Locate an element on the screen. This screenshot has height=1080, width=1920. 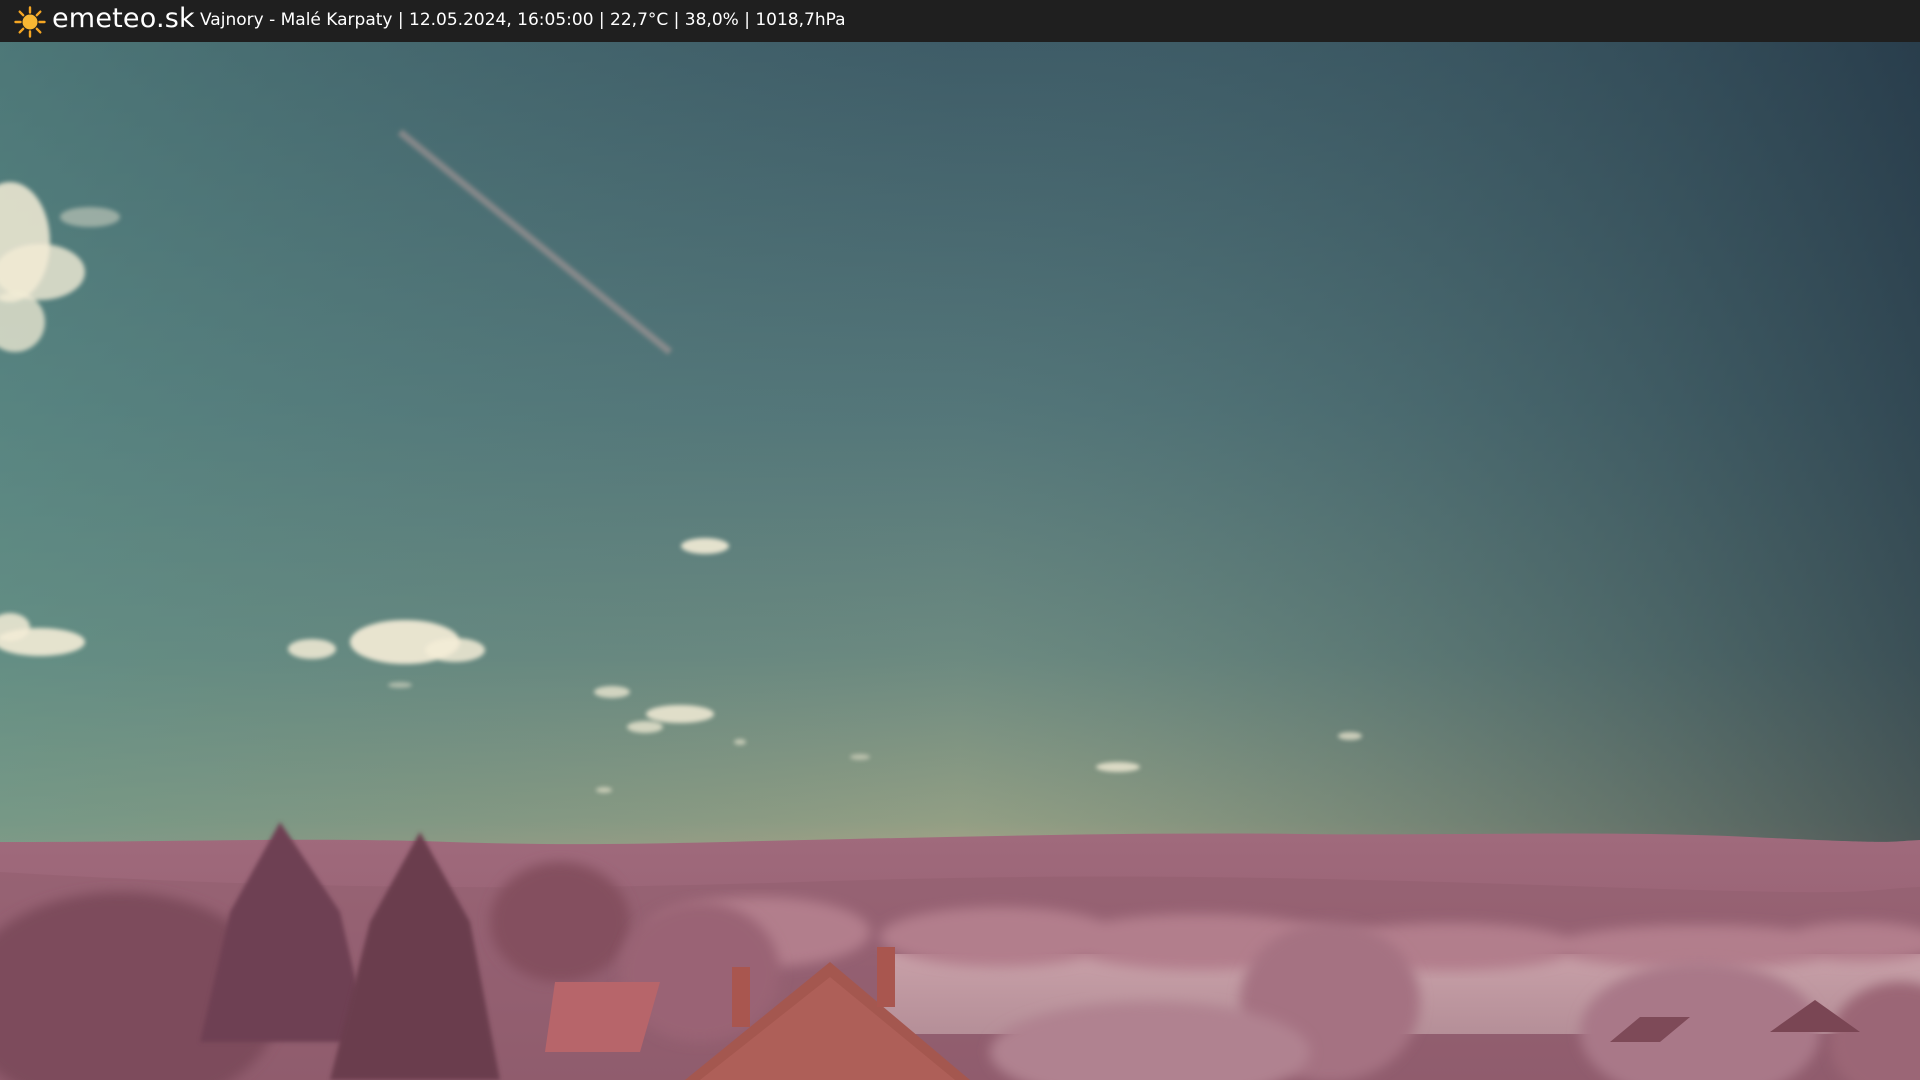
sun-icon is located at coordinates (30, 22).